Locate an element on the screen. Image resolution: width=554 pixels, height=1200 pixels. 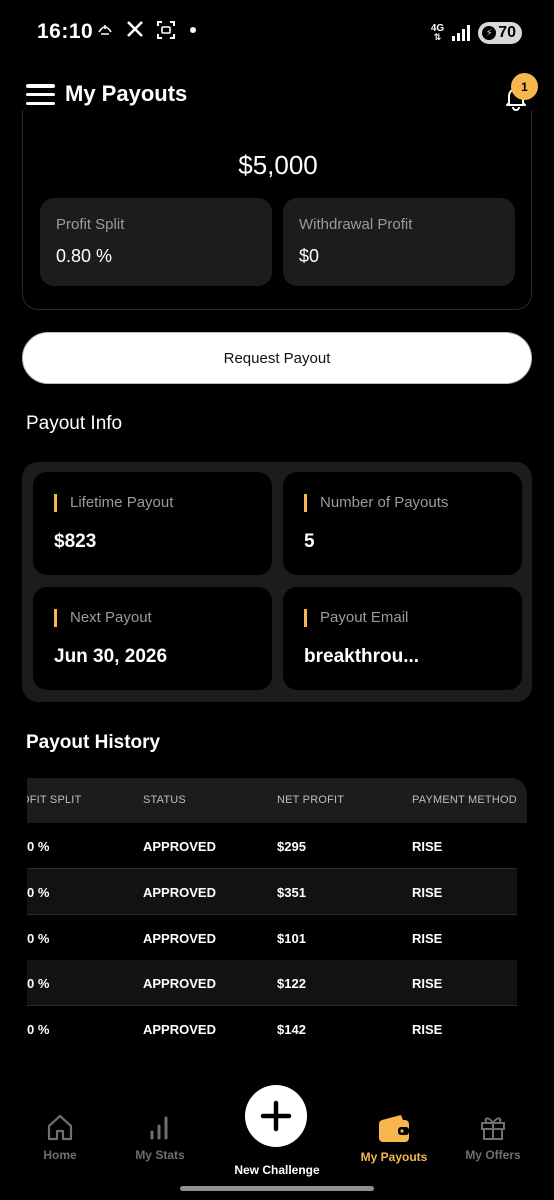
more-notifications-dot is located at coordinates (193, 30).